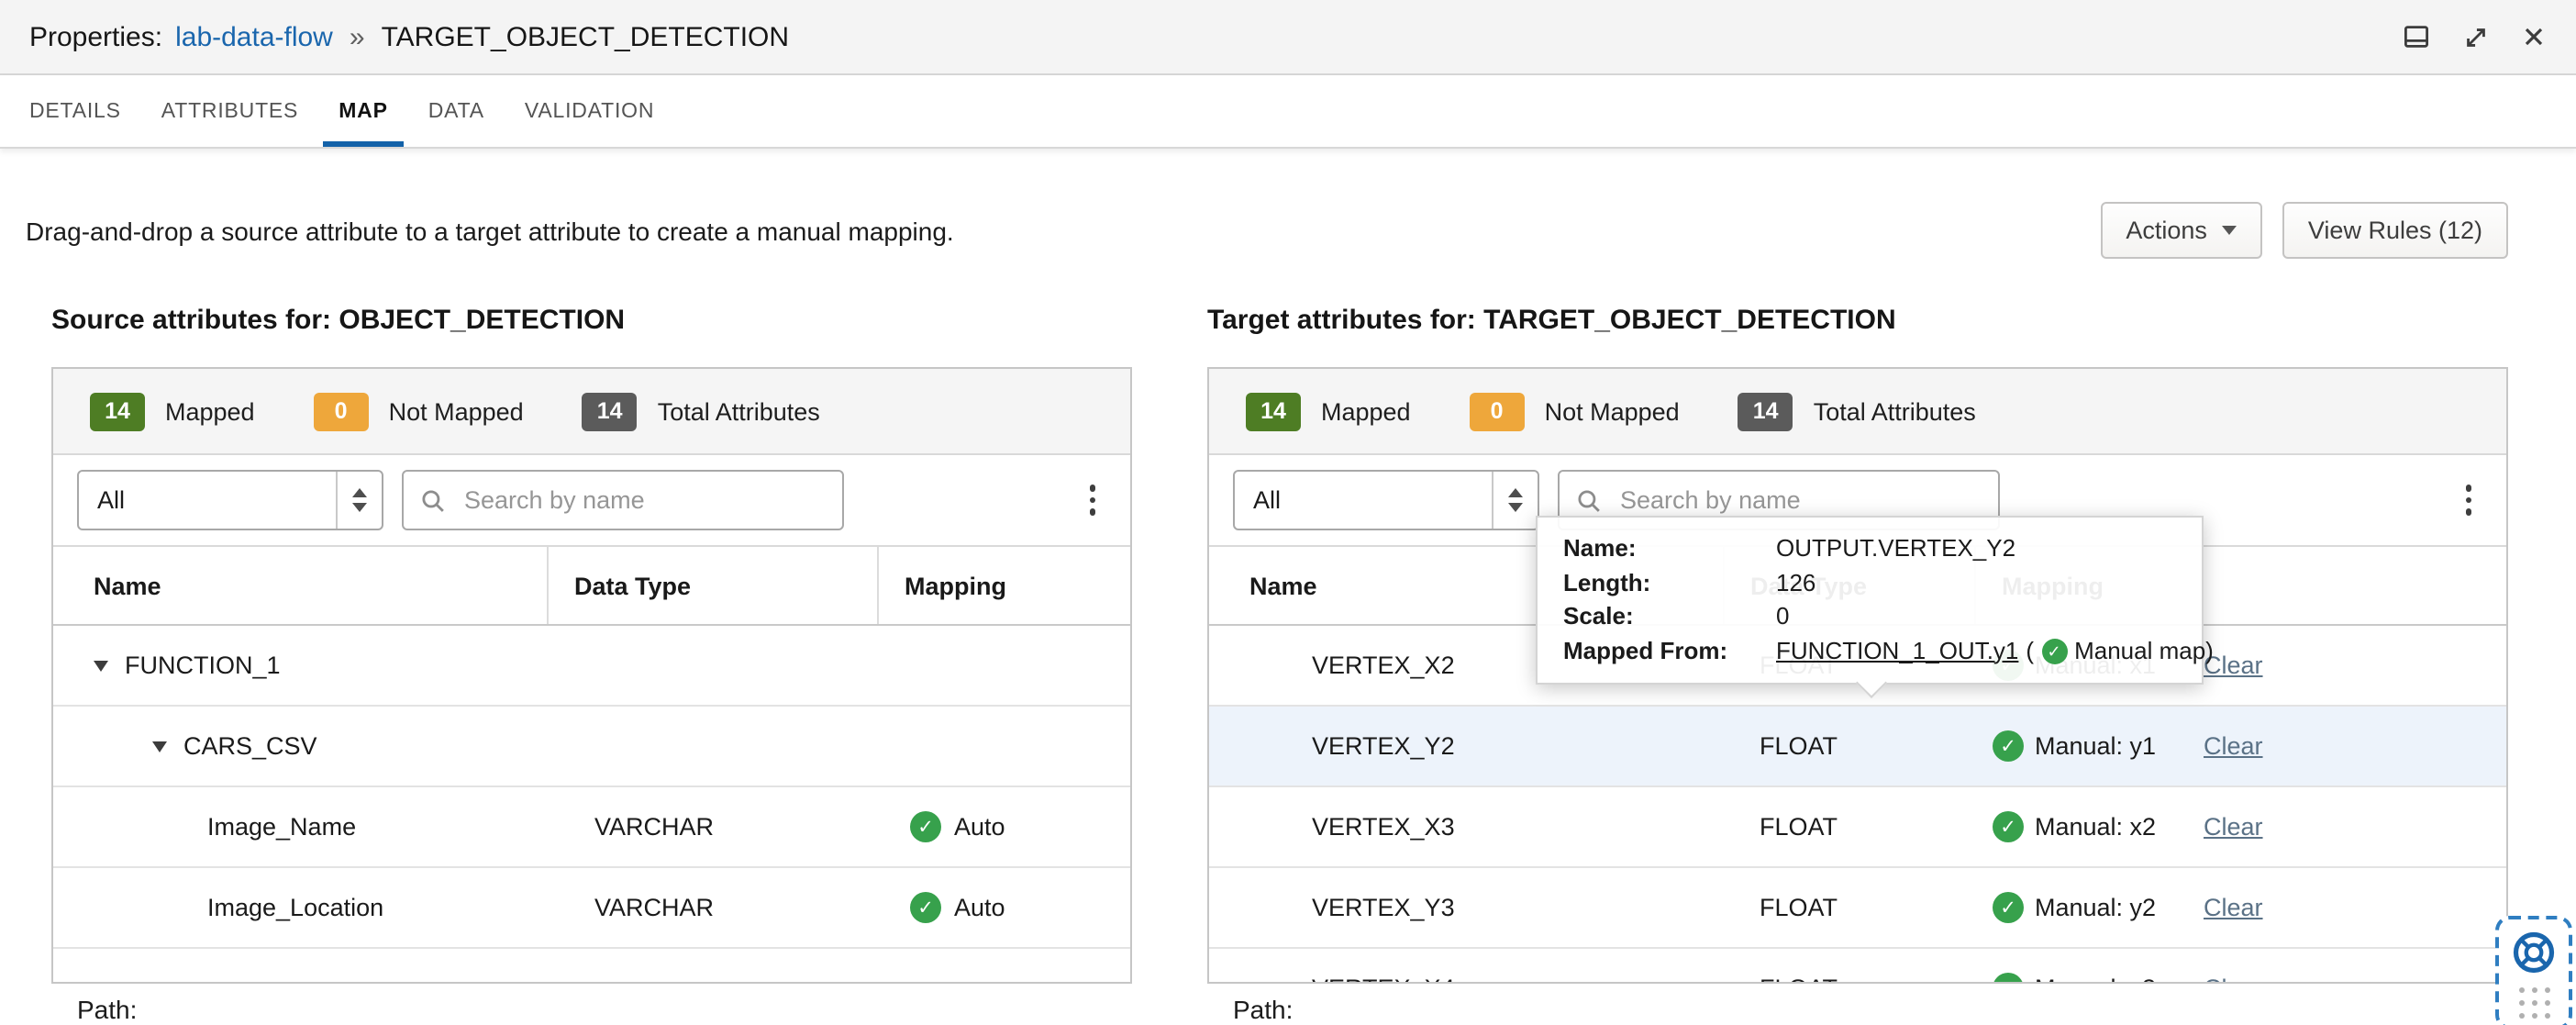 This screenshot has width=2576, height=1025. I want to click on total-label: Total Attributes, so click(1894, 411).